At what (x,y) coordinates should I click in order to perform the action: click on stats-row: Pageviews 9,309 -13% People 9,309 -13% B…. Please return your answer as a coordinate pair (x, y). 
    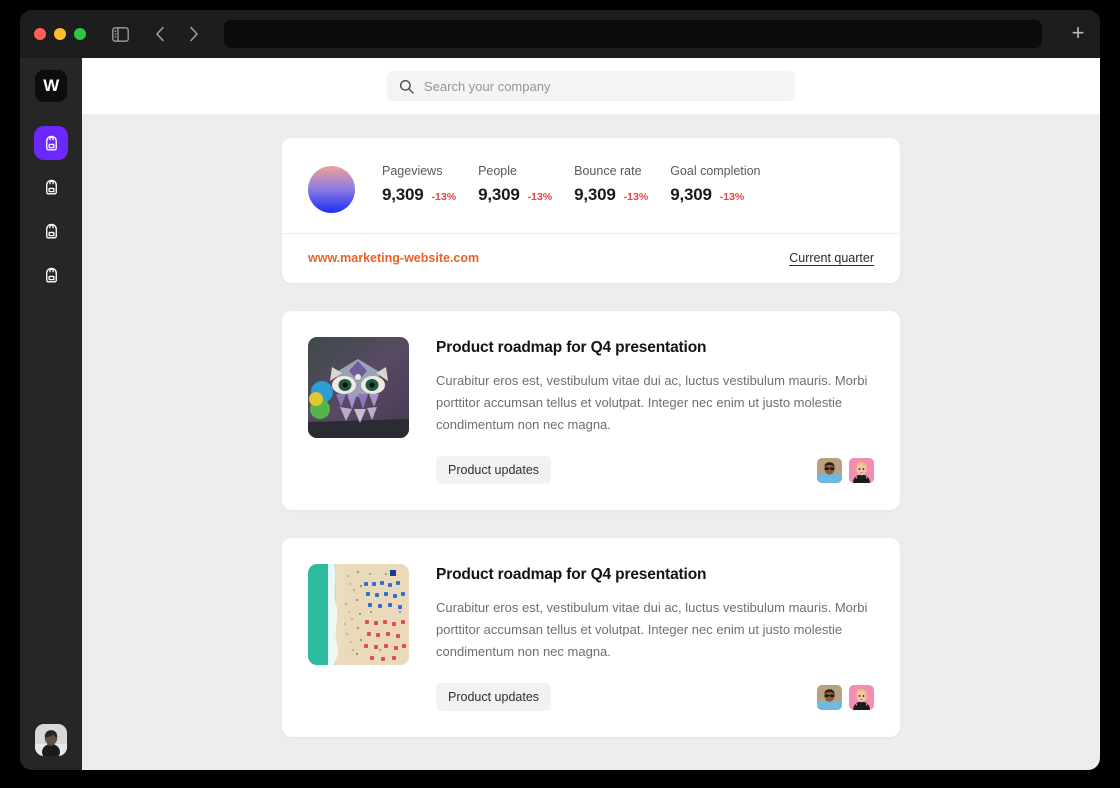
    Looking at the image, I should click on (591, 186).